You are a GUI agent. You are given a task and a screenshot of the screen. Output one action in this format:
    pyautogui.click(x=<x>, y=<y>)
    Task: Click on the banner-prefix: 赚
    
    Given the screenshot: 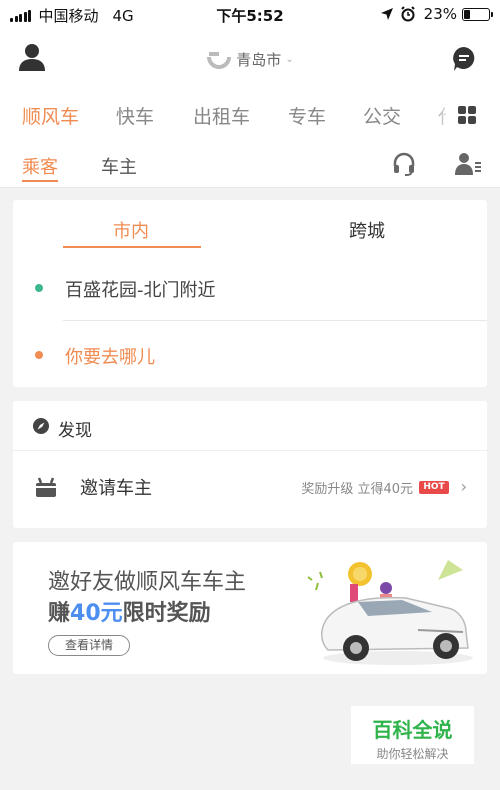 What is the action you would take?
    pyautogui.click(x=59, y=613)
    